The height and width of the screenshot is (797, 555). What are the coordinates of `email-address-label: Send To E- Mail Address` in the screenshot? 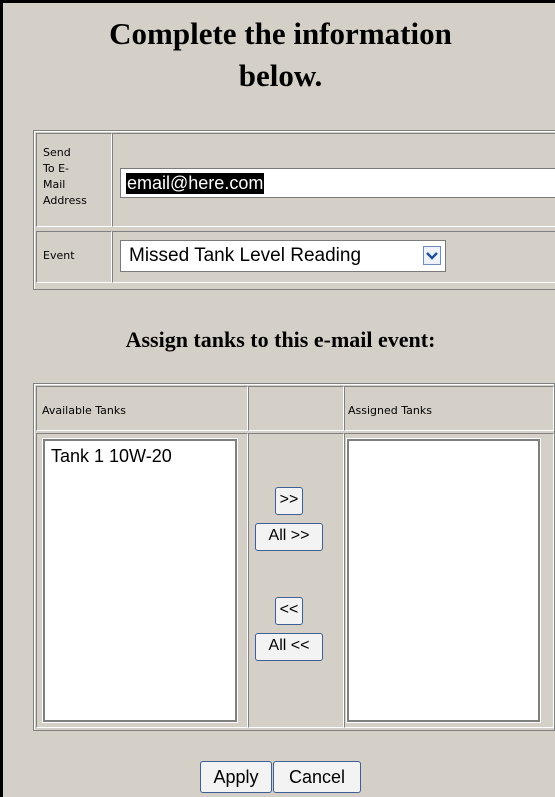 It's located at (76, 177).